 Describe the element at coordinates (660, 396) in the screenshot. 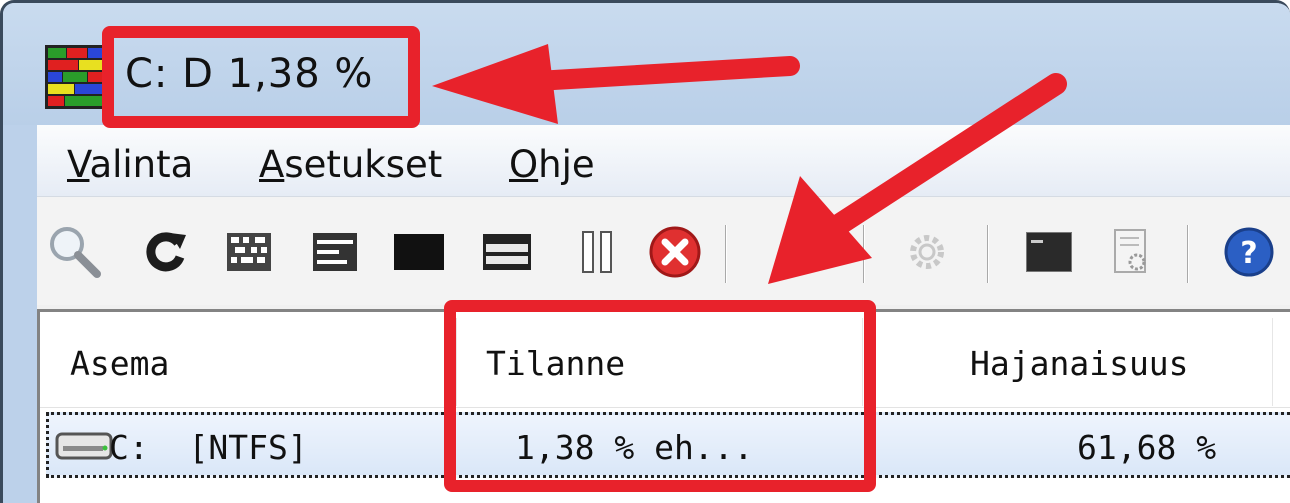

I see `annotation-box-status` at that location.